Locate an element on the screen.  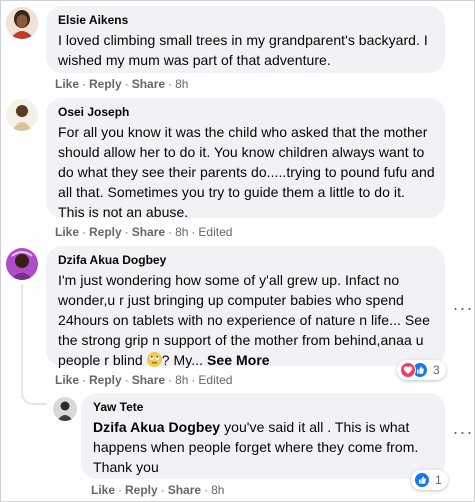
reply-author: Yaw Tete is located at coordinates (264, 407).